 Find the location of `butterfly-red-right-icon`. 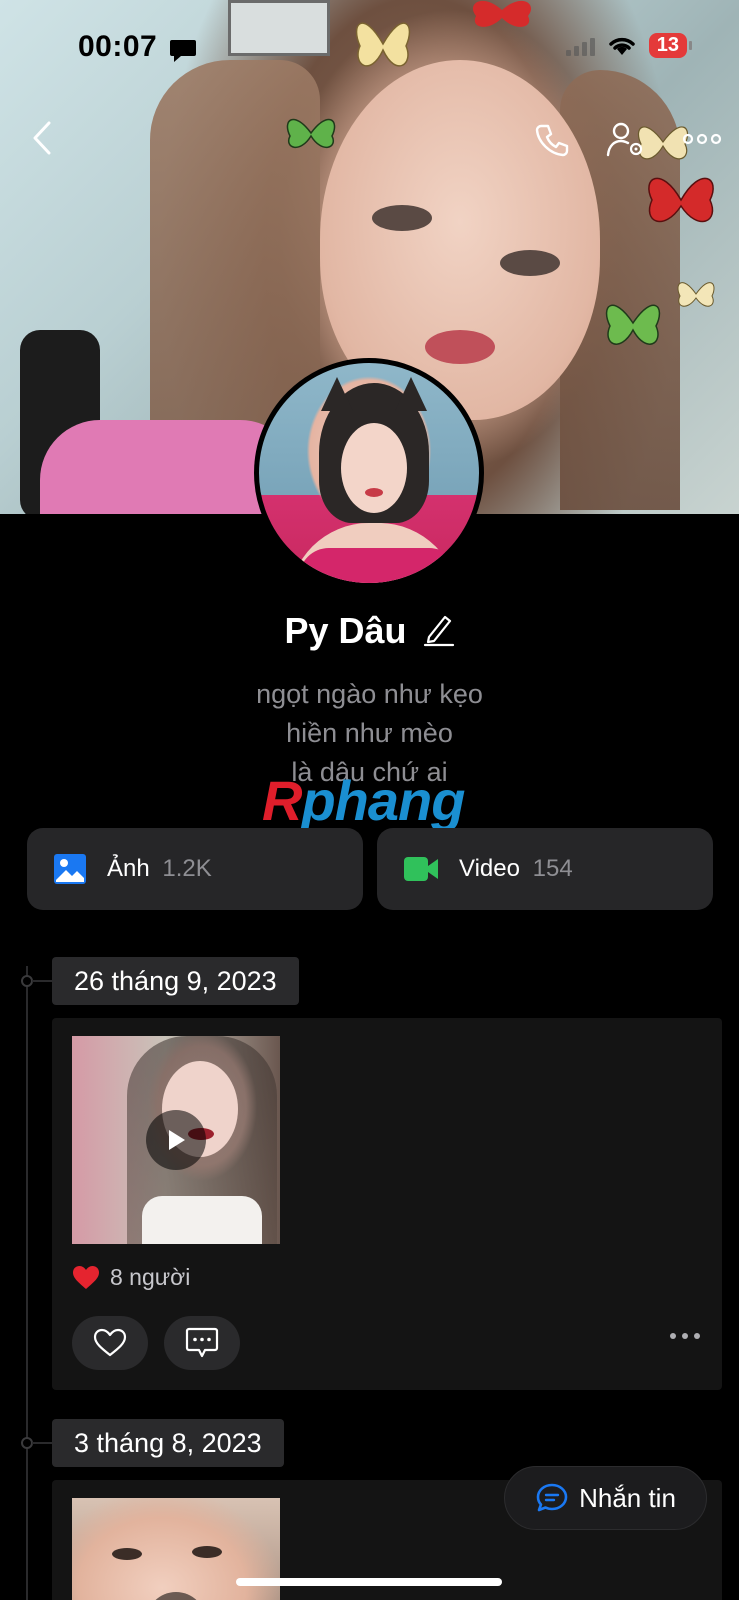

butterfly-red-right-icon is located at coordinates (681, 200).